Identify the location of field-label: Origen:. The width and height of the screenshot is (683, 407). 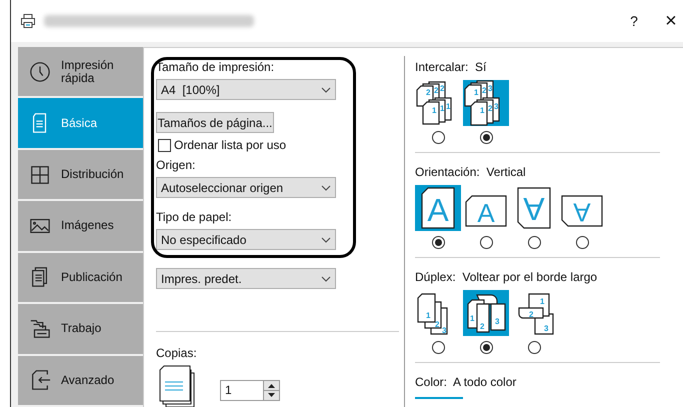
(176, 165).